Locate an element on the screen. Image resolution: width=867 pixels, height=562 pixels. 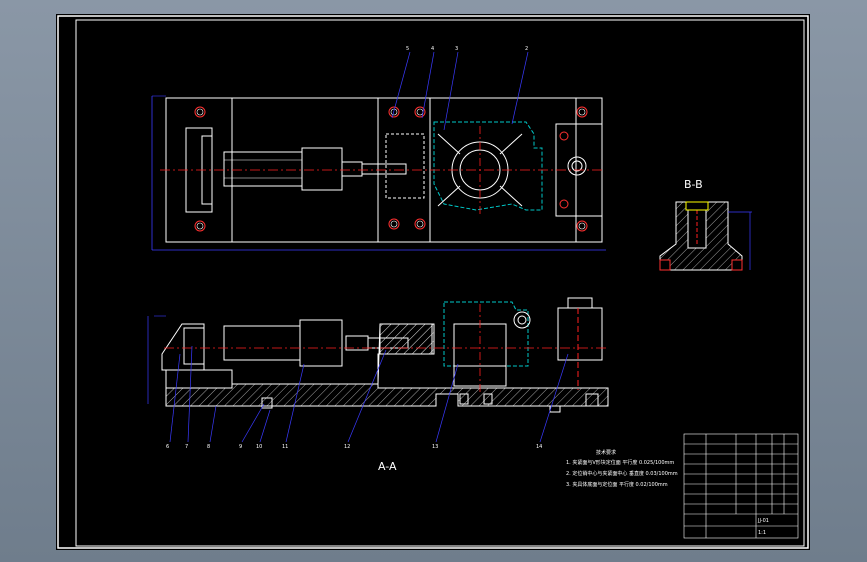
section-aa-label: A-A is located at coordinates (387, 466).